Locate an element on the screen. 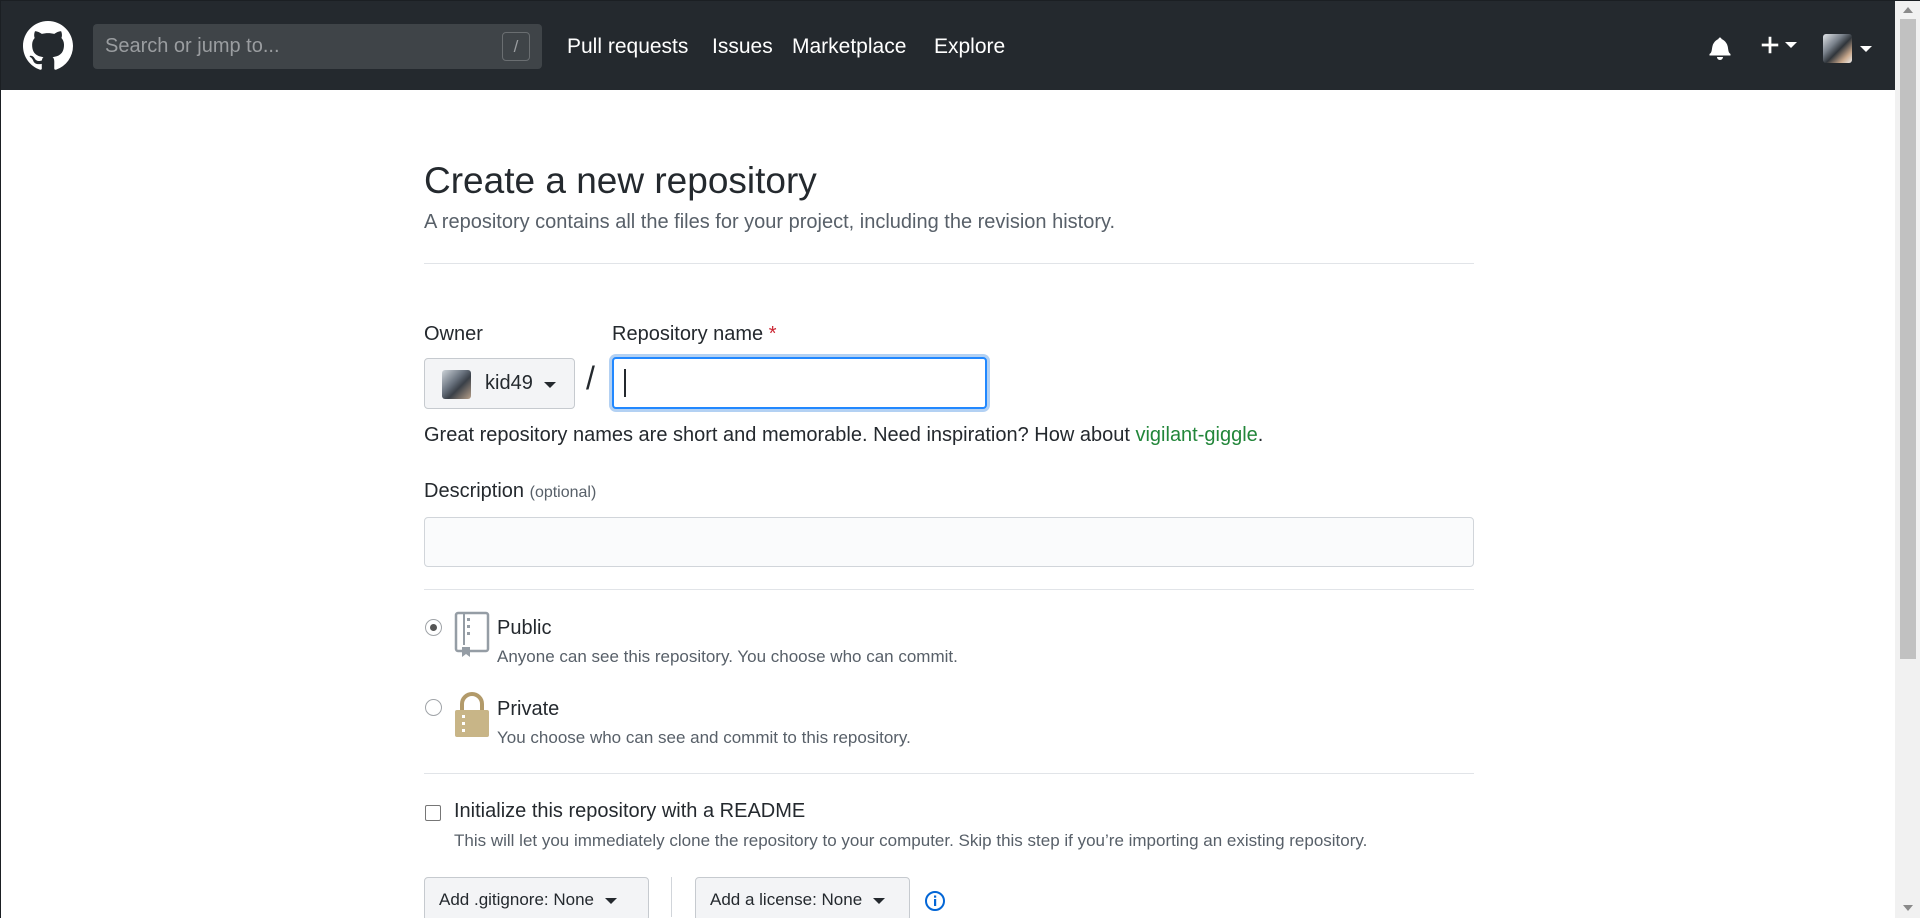  visibility-private-title: Private is located at coordinates (528, 709).